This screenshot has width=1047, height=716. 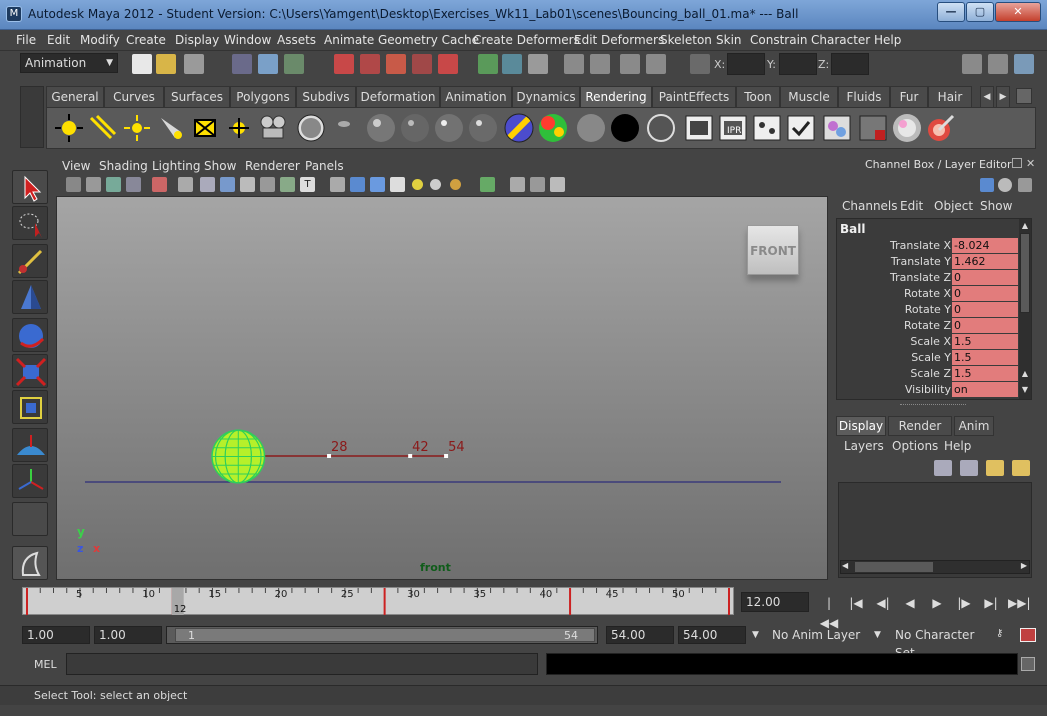 What do you see at coordinates (448, 64) in the screenshot?
I see `make-live-icon` at bounding box center [448, 64].